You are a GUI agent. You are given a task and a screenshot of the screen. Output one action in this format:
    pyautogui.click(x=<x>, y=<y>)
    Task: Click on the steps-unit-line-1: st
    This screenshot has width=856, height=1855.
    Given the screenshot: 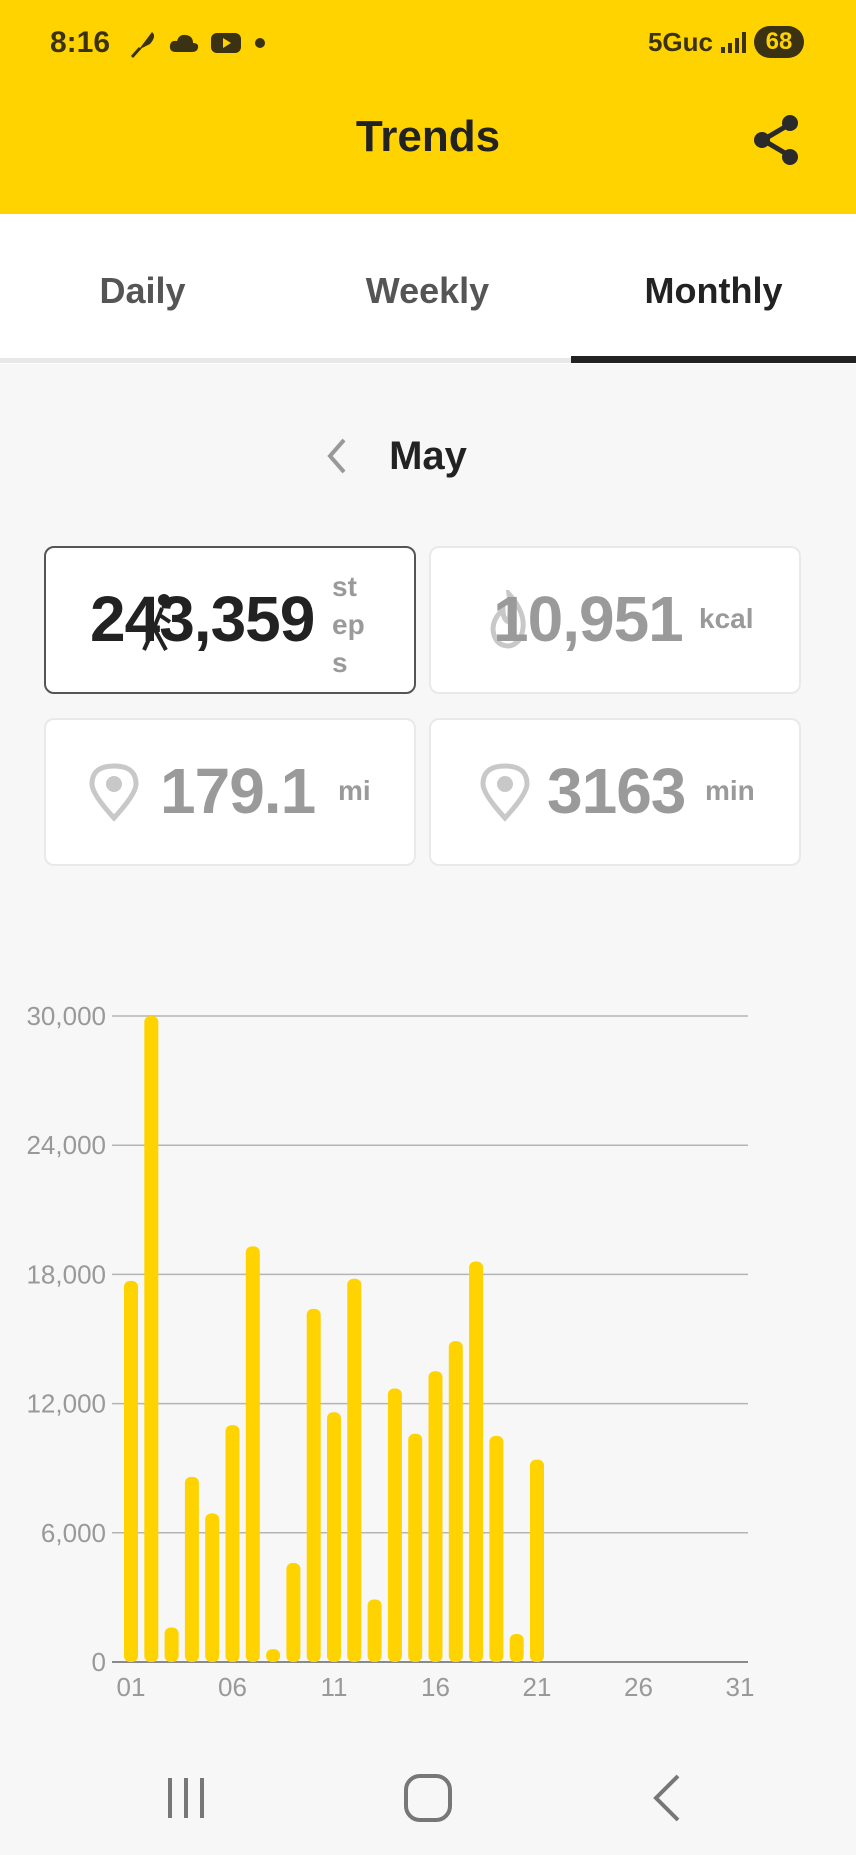 What is the action you would take?
    pyautogui.click(x=344, y=586)
    